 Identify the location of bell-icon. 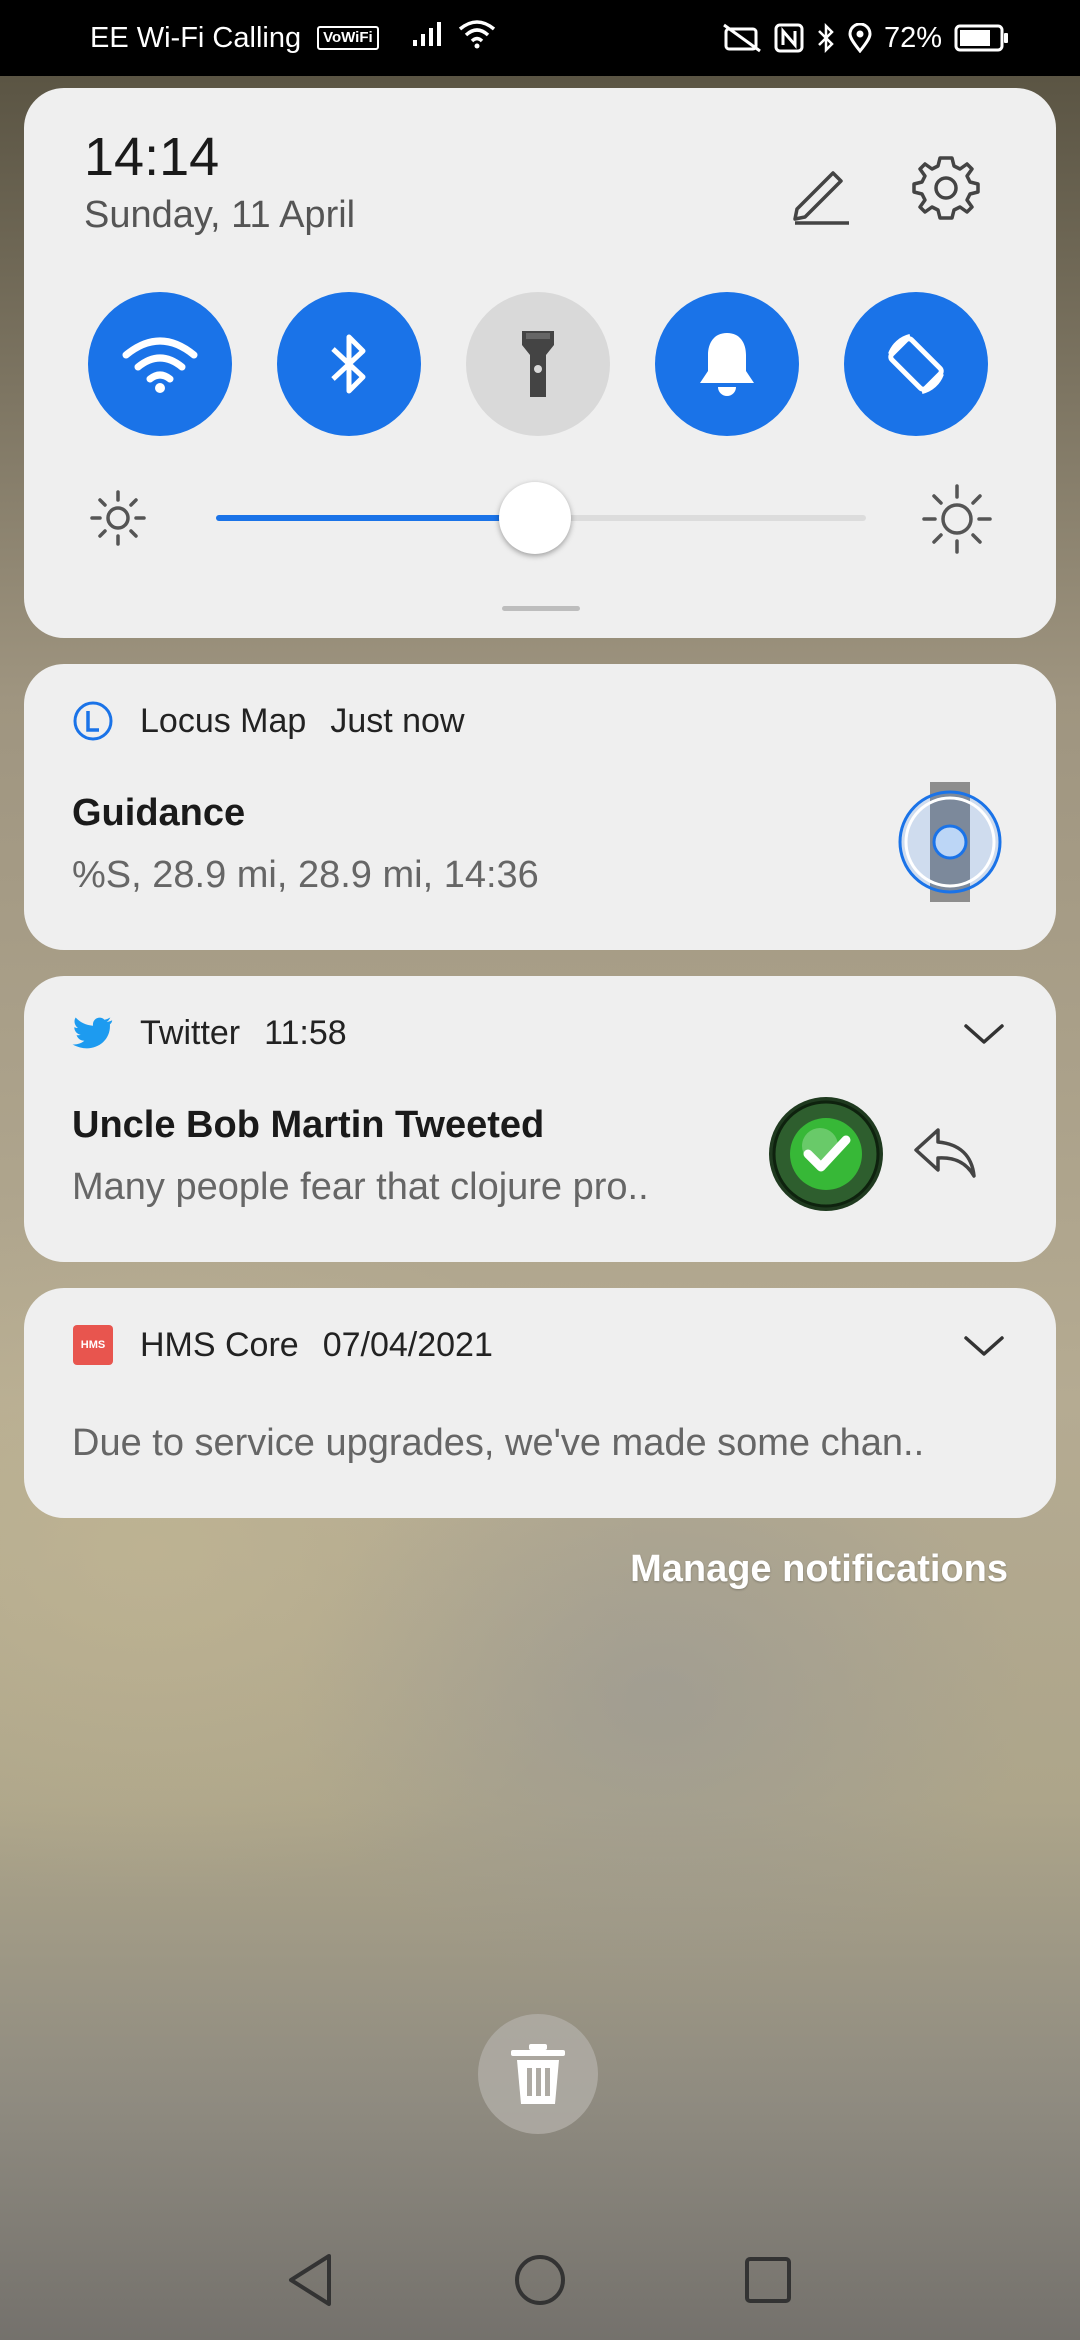
(727, 364).